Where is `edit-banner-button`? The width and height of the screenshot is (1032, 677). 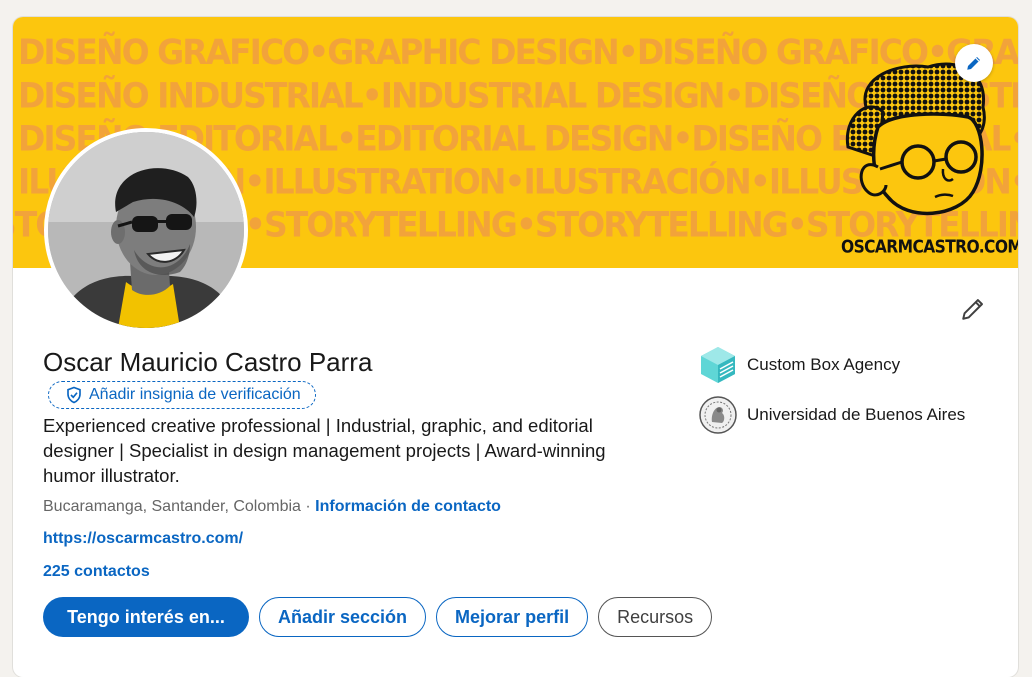 edit-banner-button is located at coordinates (974, 63).